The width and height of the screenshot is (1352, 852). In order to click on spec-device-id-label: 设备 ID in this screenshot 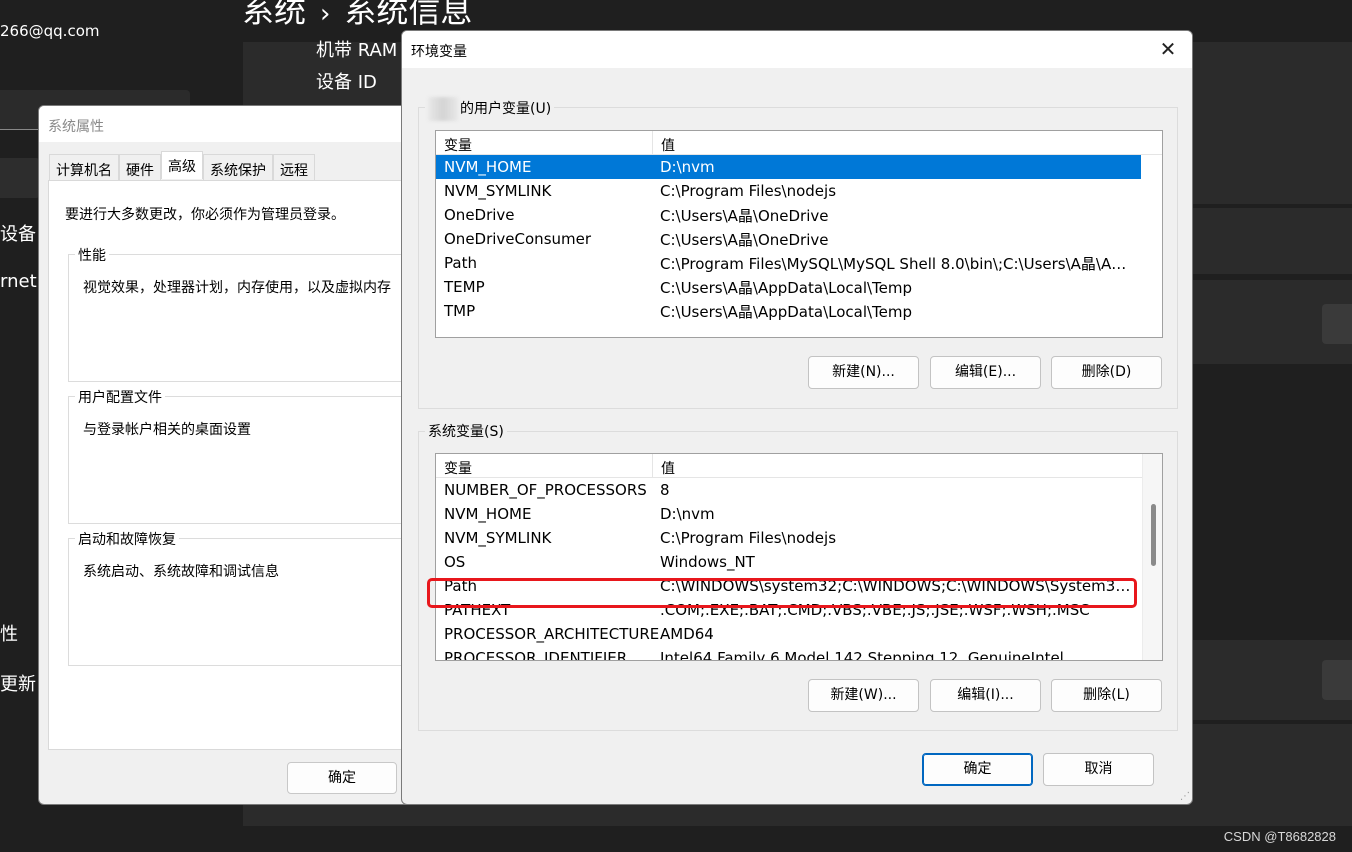, I will do `click(346, 82)`.